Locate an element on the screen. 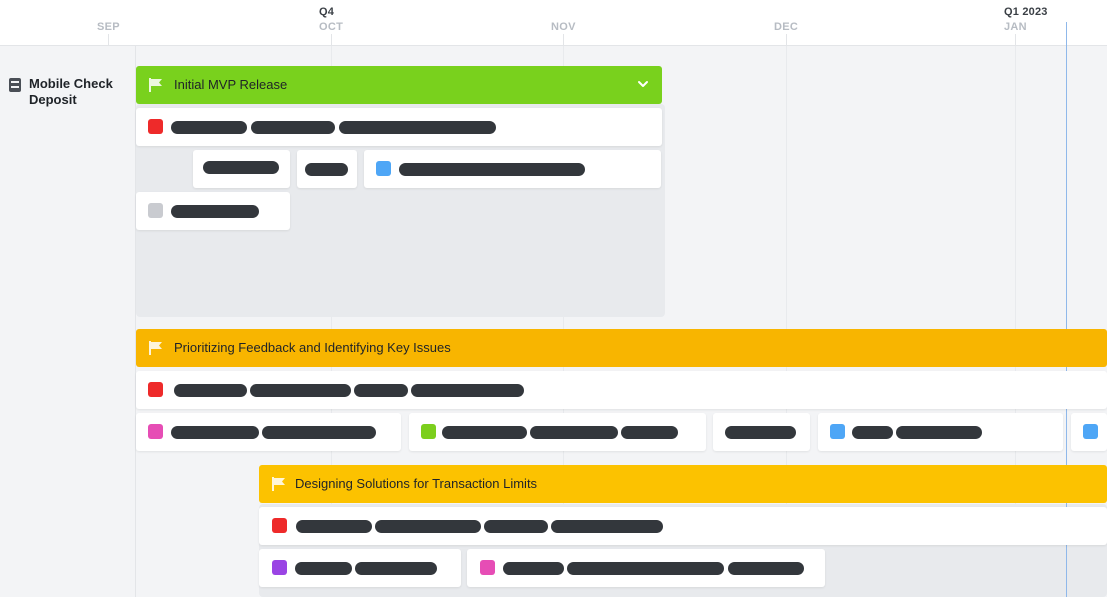 The image size is (1107, 597). project-sidebar is located at coordinates (68, 321).